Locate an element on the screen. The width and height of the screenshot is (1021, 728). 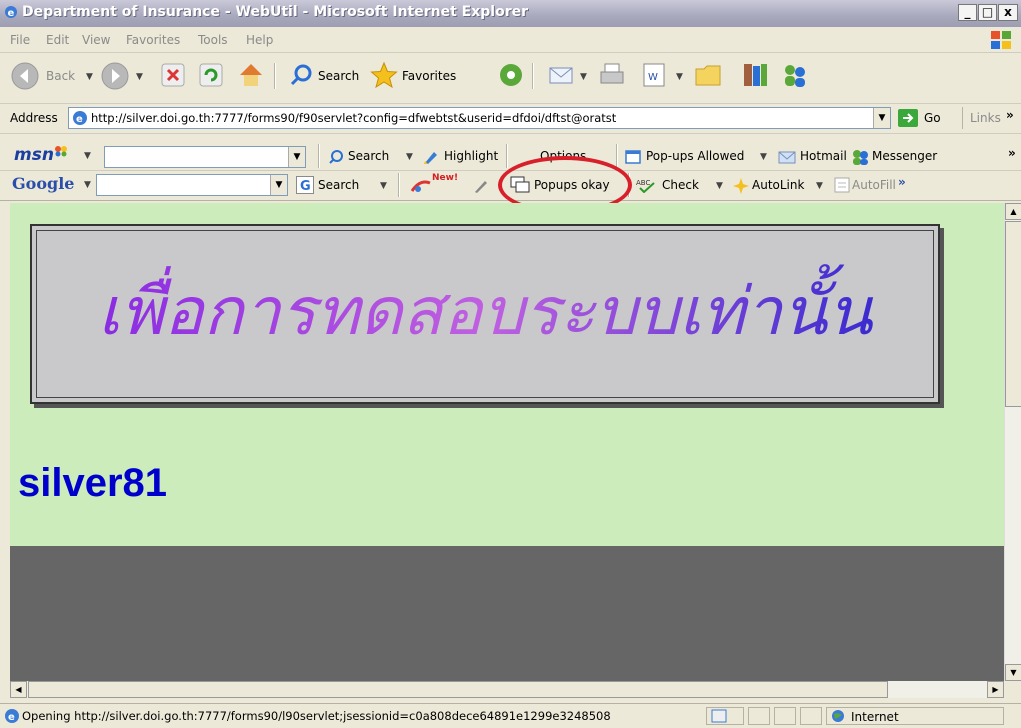
autofill-button: AutoFill is located at coordinates (874, 185).